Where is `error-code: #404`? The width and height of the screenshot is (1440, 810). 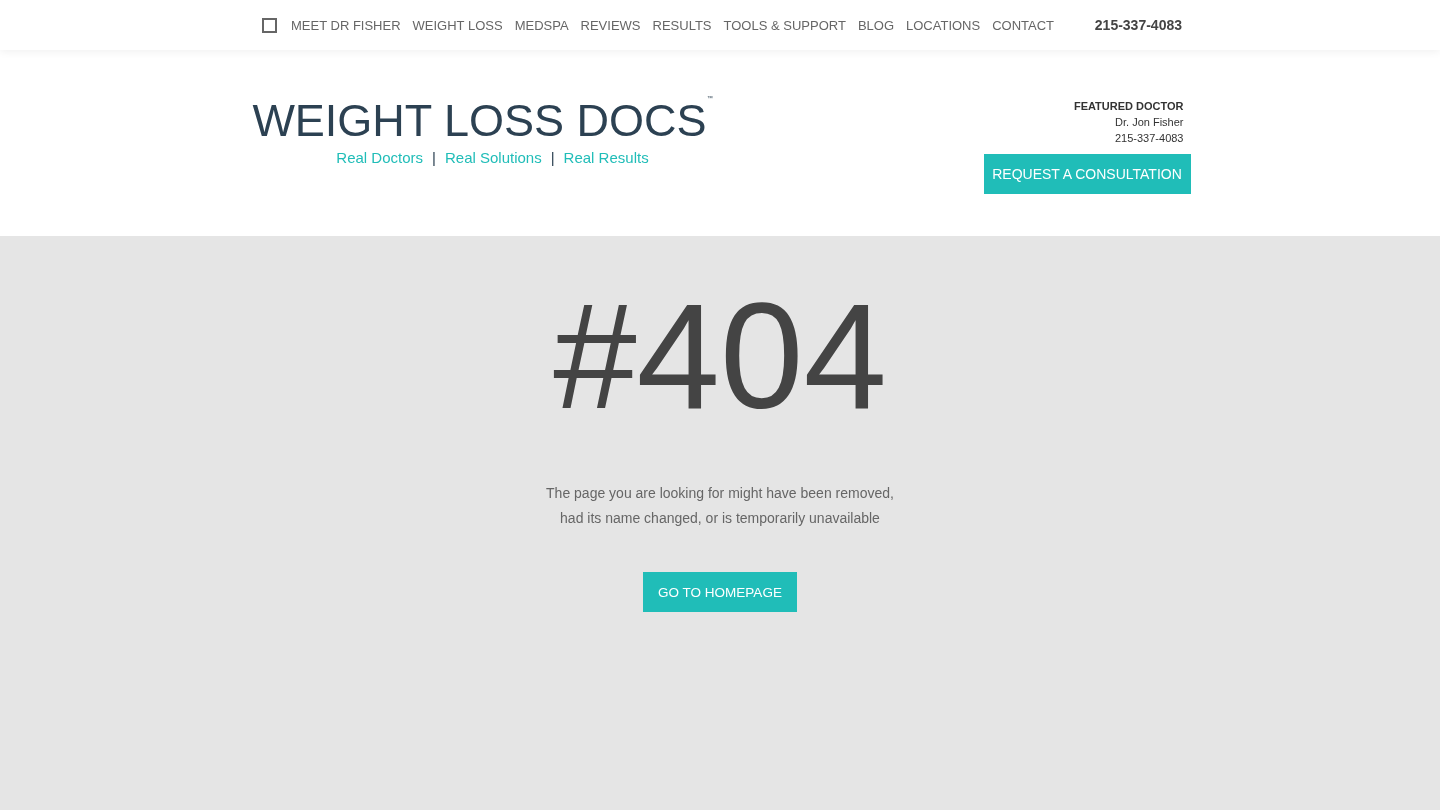 error-code: #404 is located at coordinates (720, 356).